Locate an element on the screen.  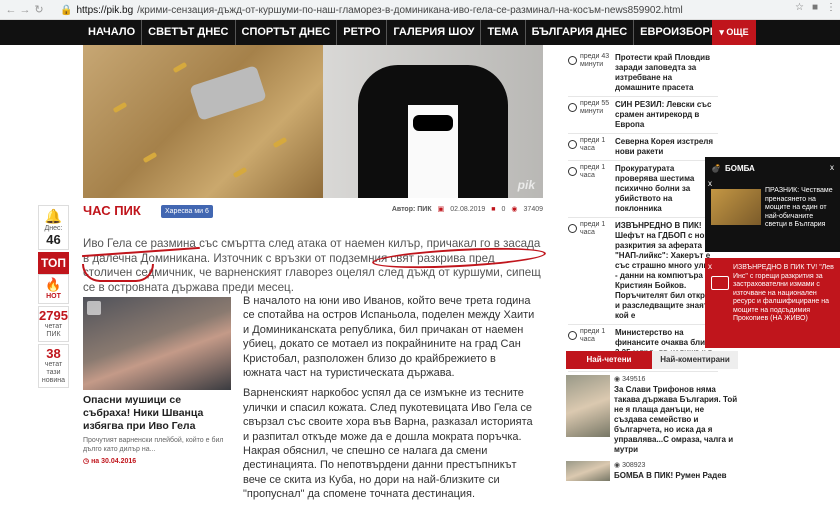
author-name: ПИК is located at coordinates (424, 209).